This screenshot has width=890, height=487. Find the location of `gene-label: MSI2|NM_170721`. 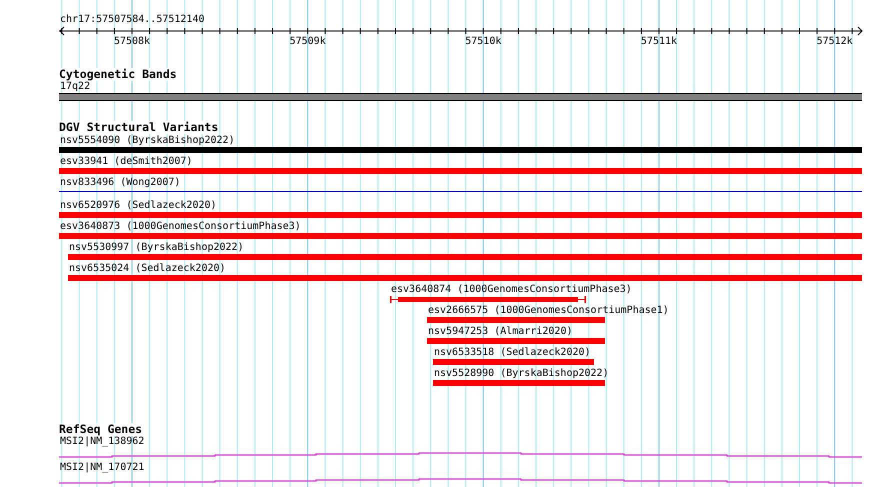

gene-label: MSI2|NM_170721 is located at coordinates (102, 468).